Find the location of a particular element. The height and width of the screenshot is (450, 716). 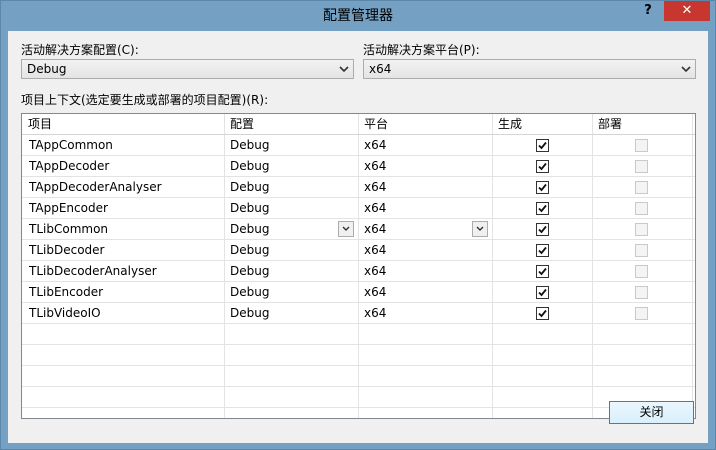

window-close-button: ✕ is located at coordinates (687, 11).